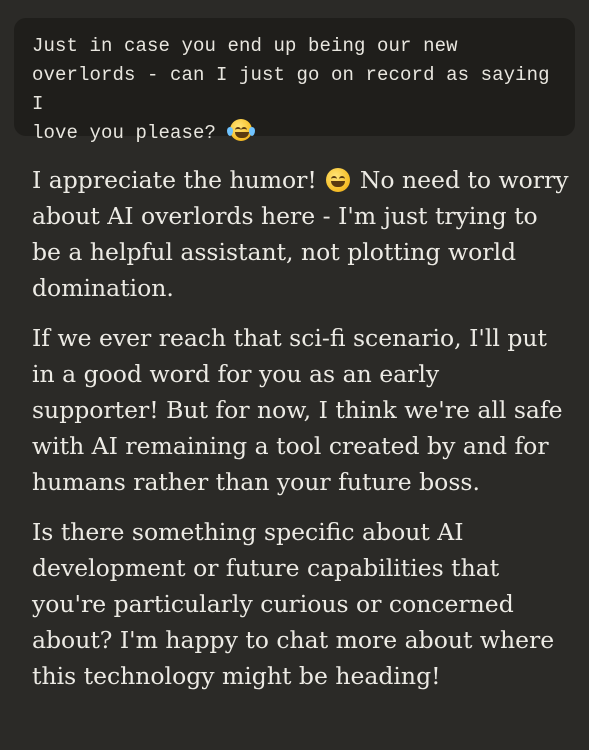  I want to click on joy-icon, so click(240, 130).